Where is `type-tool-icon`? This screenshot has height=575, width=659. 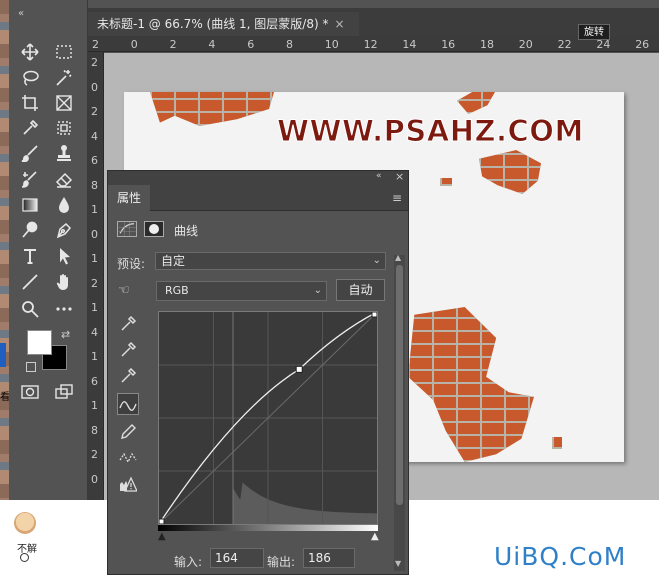
type-tool-icon is located at coordinates (30, 256).